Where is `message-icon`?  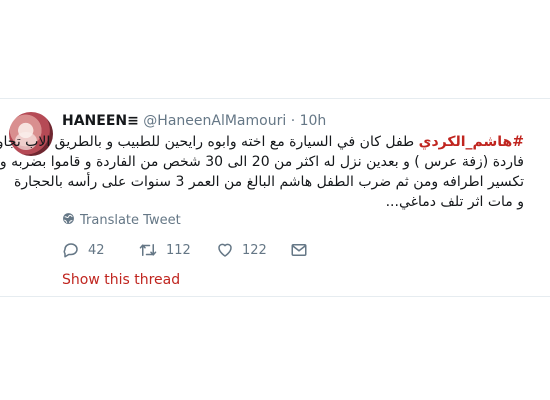 message-icon is located at coordinates (299, 250).